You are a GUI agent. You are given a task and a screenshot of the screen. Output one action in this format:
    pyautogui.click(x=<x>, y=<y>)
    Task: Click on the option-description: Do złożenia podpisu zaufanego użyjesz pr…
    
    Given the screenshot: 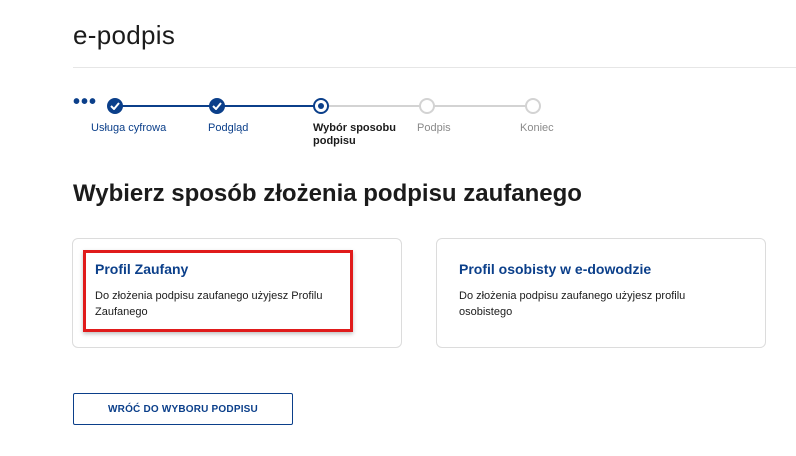 What is the action you would take?
    pyautogui.click(x=572, y=304)
    